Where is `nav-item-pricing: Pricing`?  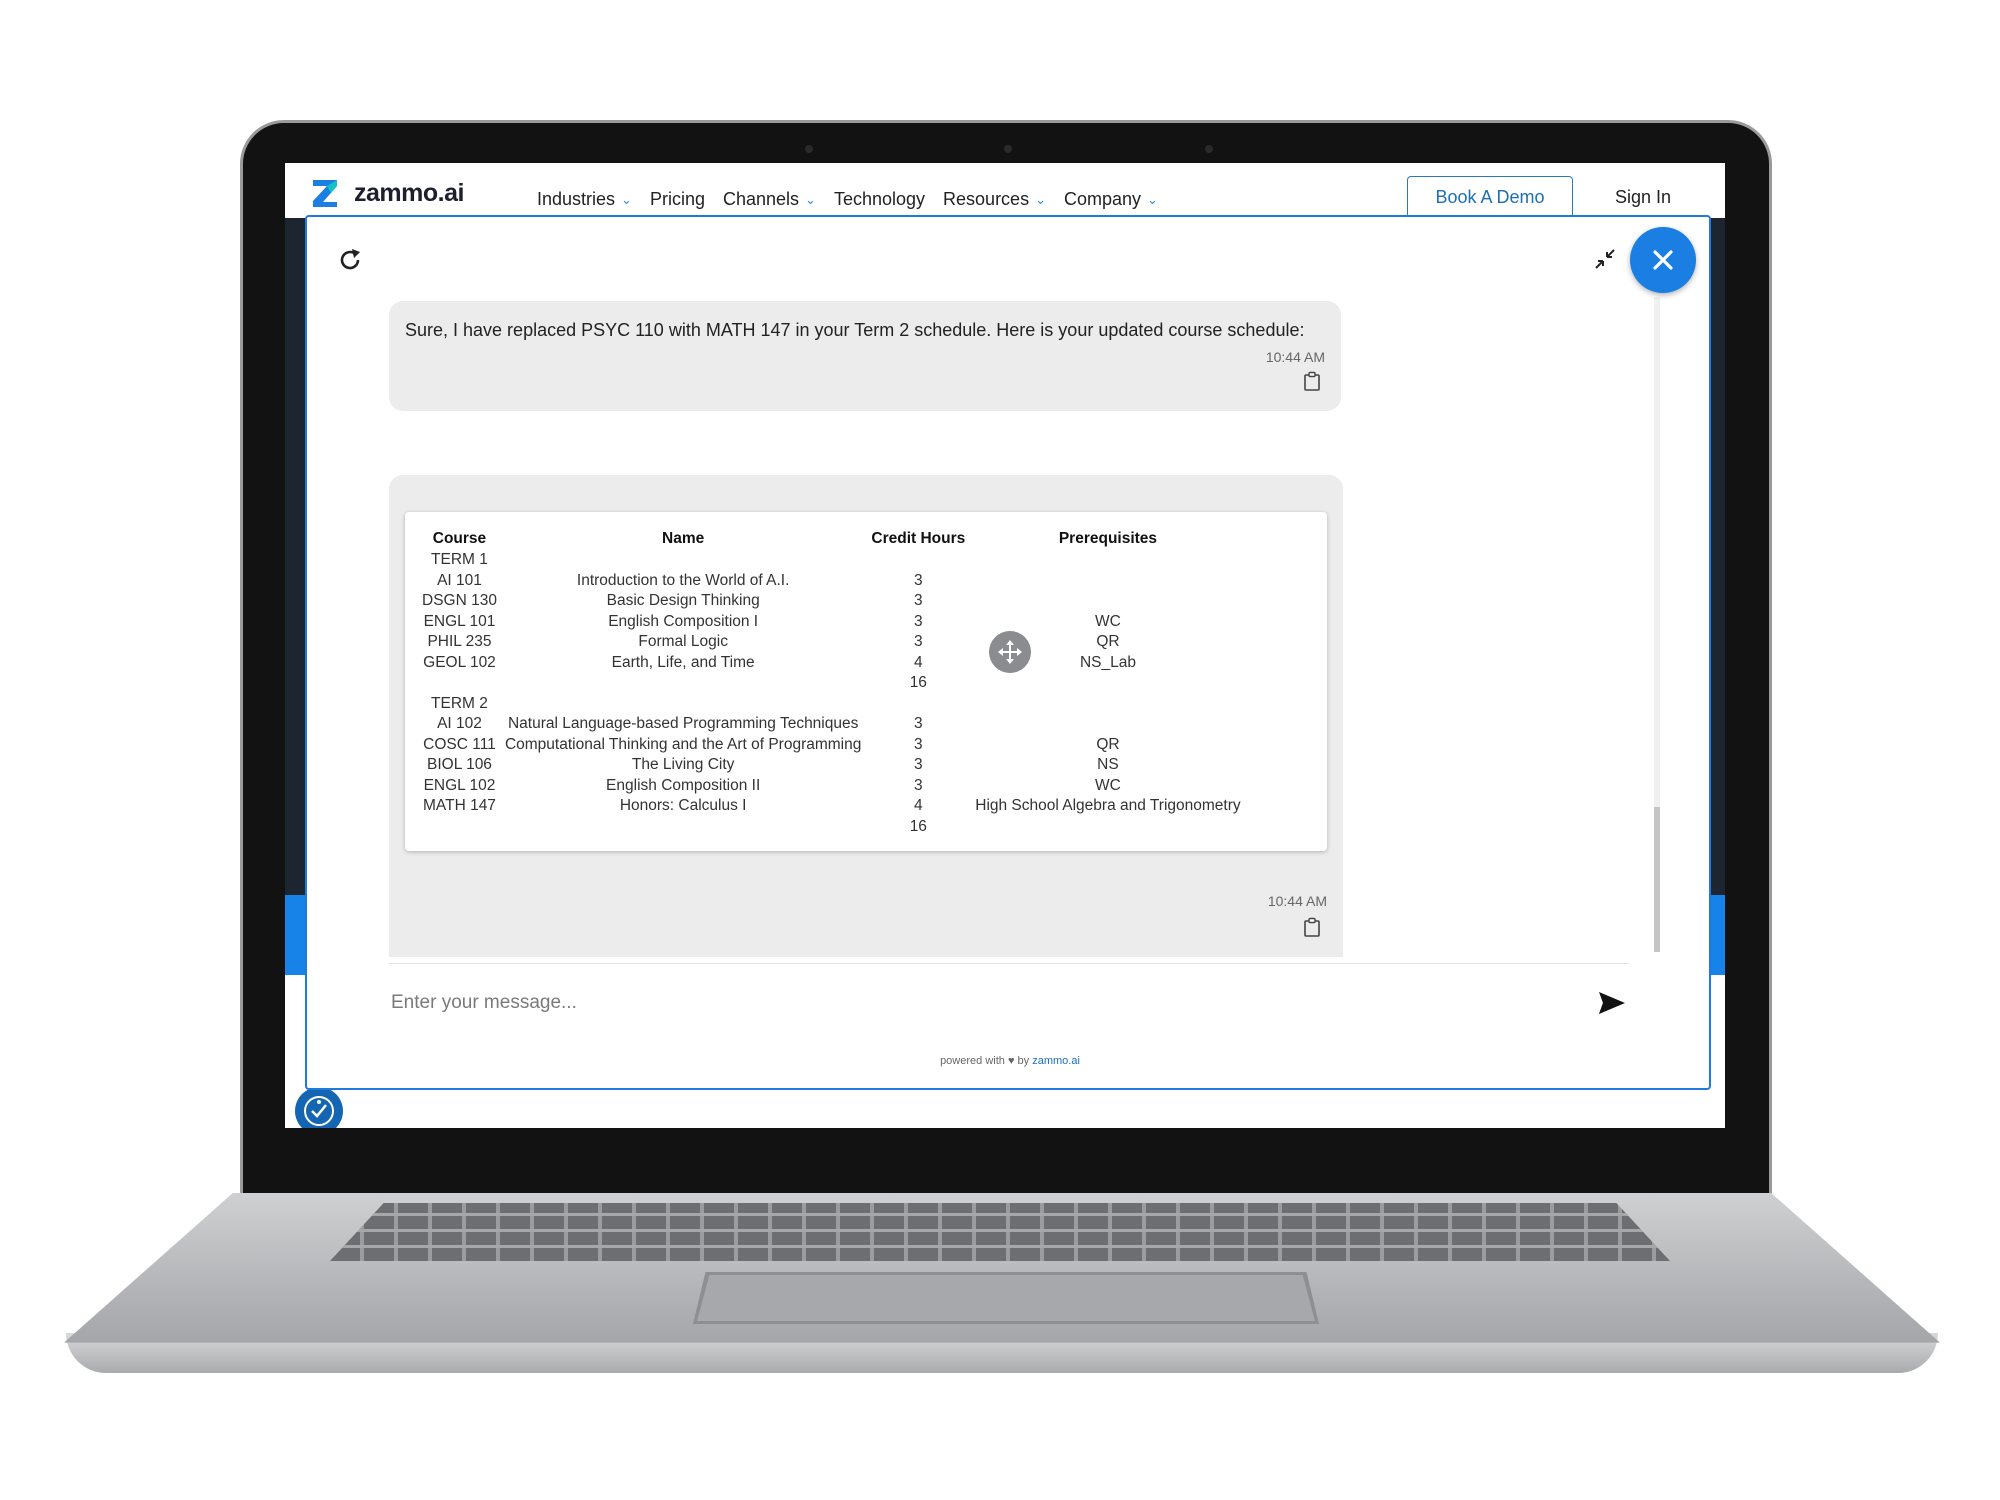
nav-item-pricing: Pricing is located at coordinates (677, 199).